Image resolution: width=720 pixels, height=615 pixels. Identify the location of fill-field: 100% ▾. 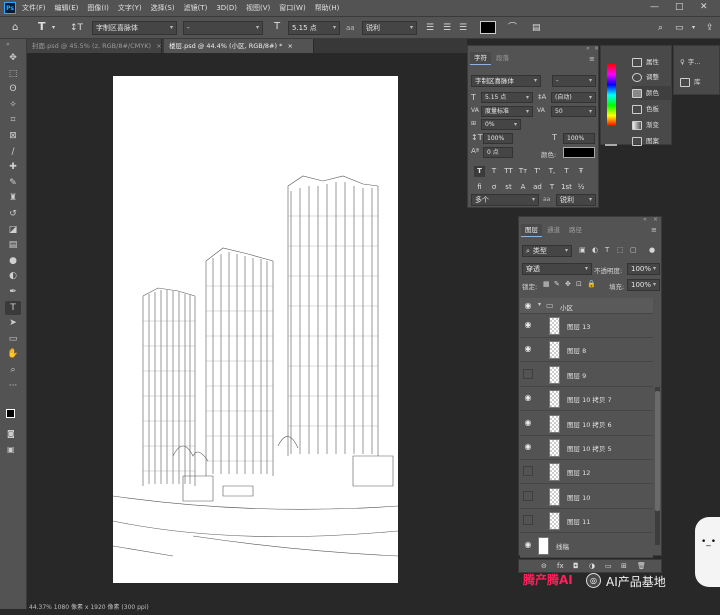
(643, 285).